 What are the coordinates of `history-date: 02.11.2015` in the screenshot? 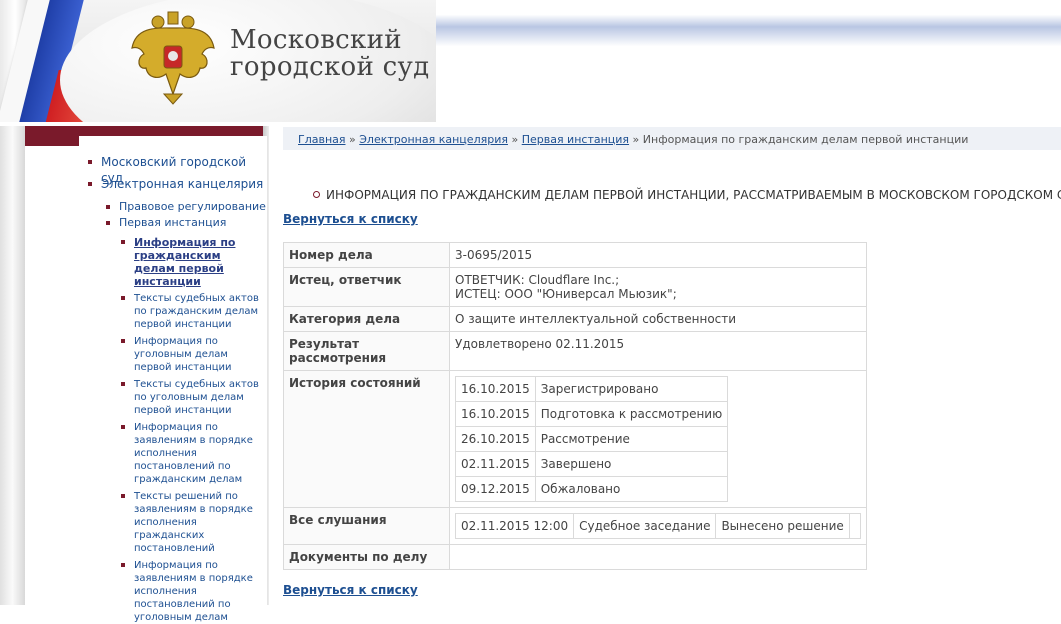 It's located at (495, 464).